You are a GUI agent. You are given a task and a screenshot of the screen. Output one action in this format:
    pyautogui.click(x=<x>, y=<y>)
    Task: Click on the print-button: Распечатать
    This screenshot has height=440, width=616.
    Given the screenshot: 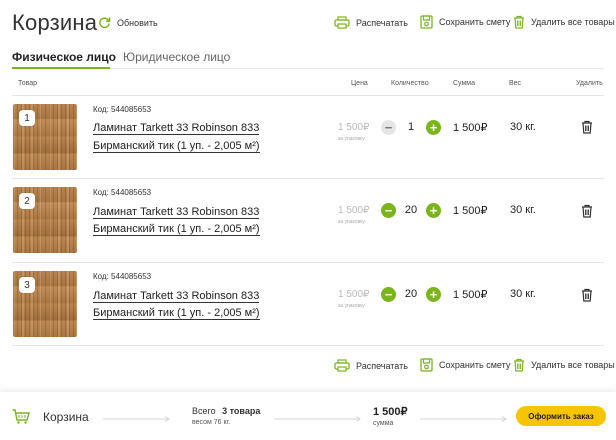 What is the action you would take?
    pyautogui.click(x=371, y=22)
    